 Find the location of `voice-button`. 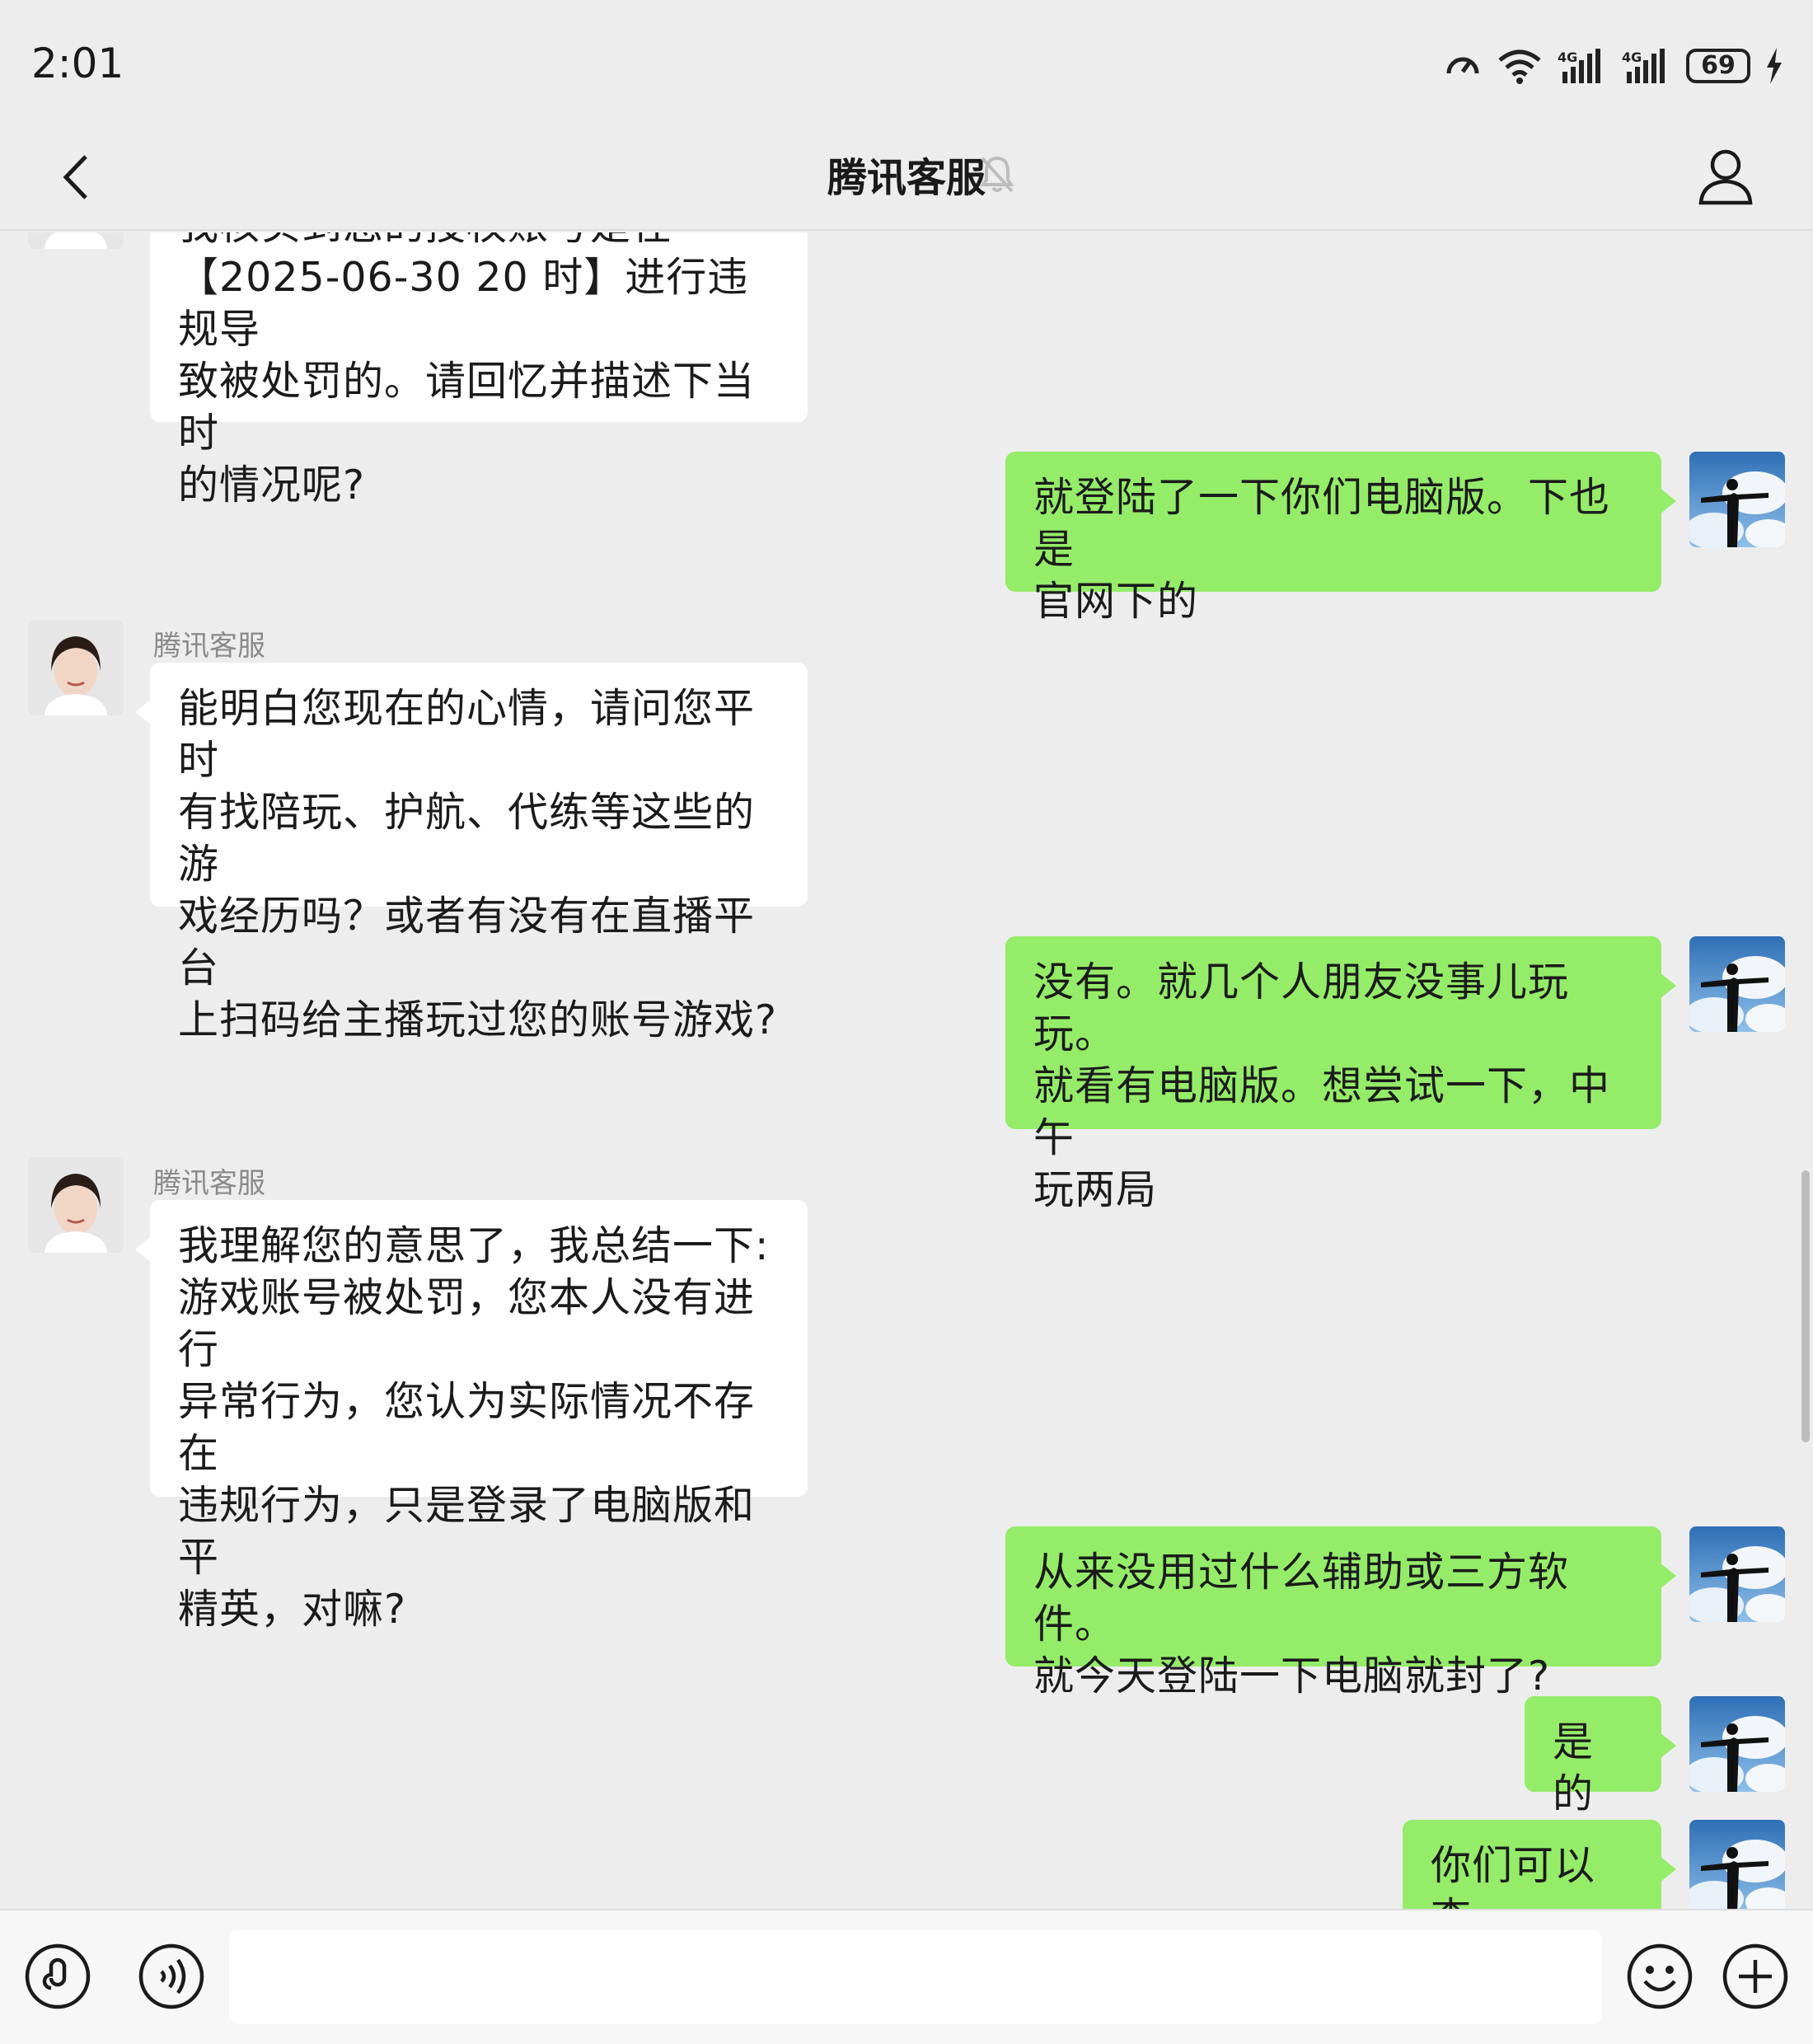

voice-button is located at coordinates (172, 1978).